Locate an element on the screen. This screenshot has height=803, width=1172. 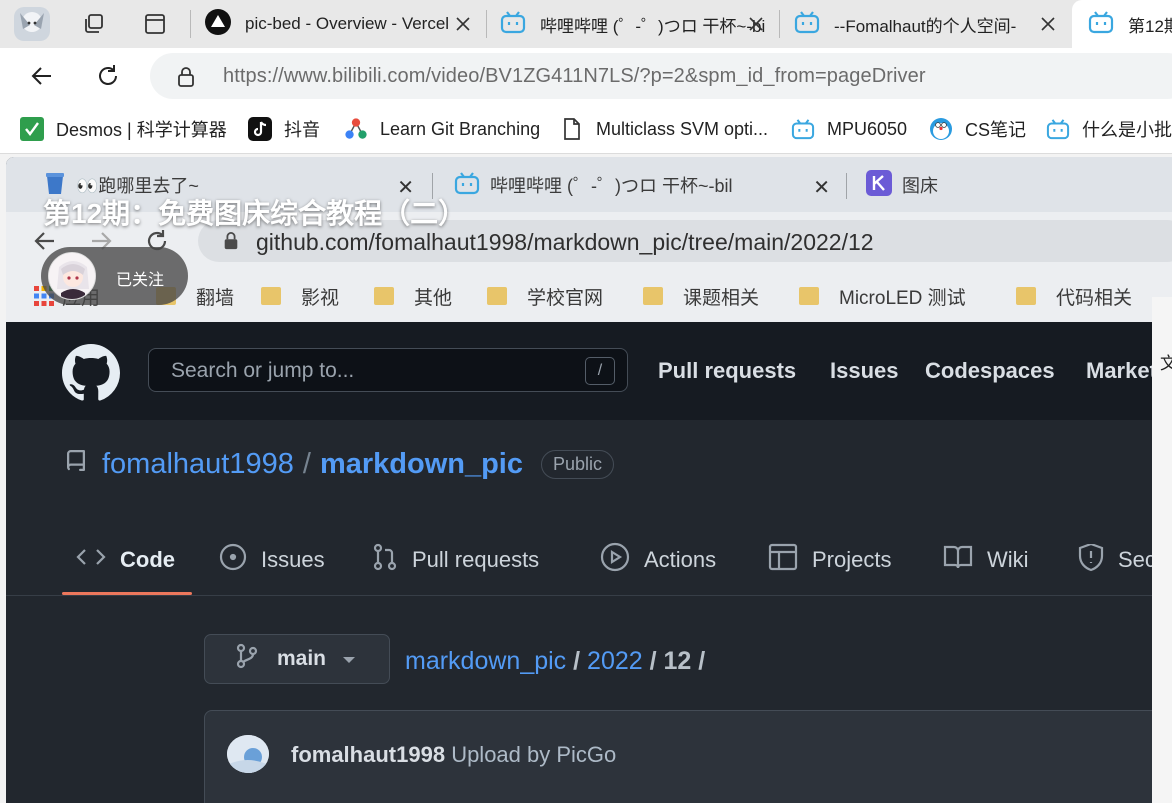
tiktok-icon is located at coordinates (260, 129).